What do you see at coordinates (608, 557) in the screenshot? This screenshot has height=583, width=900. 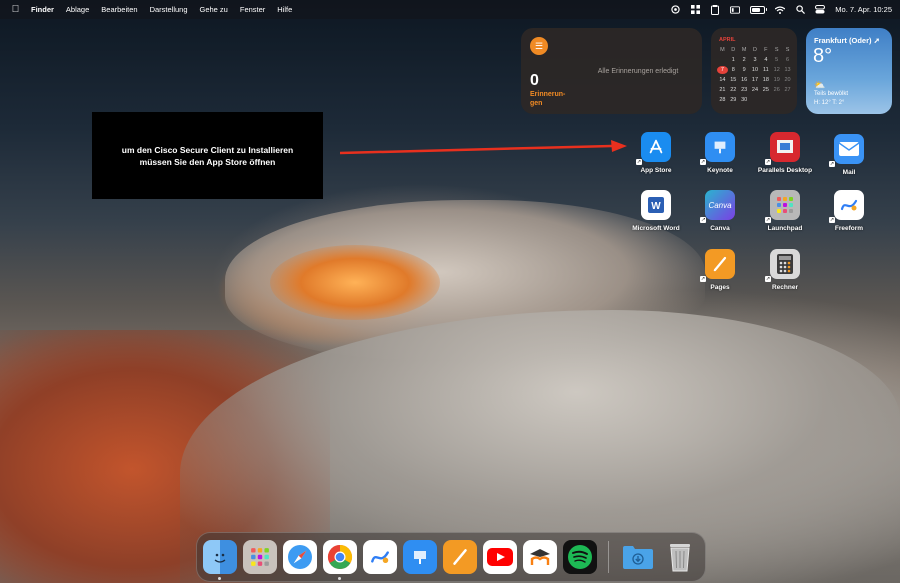 I see `dock-separator` at bounding box center [608, 557].